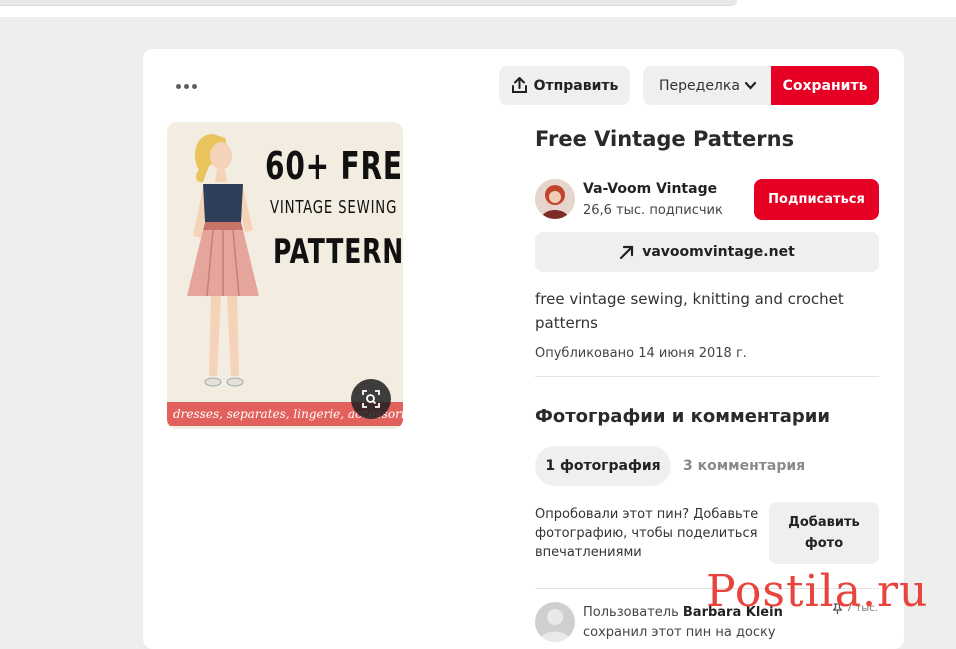 This screenshot has height=649, width=956. I want to click on share-icon, so click(519, 85).